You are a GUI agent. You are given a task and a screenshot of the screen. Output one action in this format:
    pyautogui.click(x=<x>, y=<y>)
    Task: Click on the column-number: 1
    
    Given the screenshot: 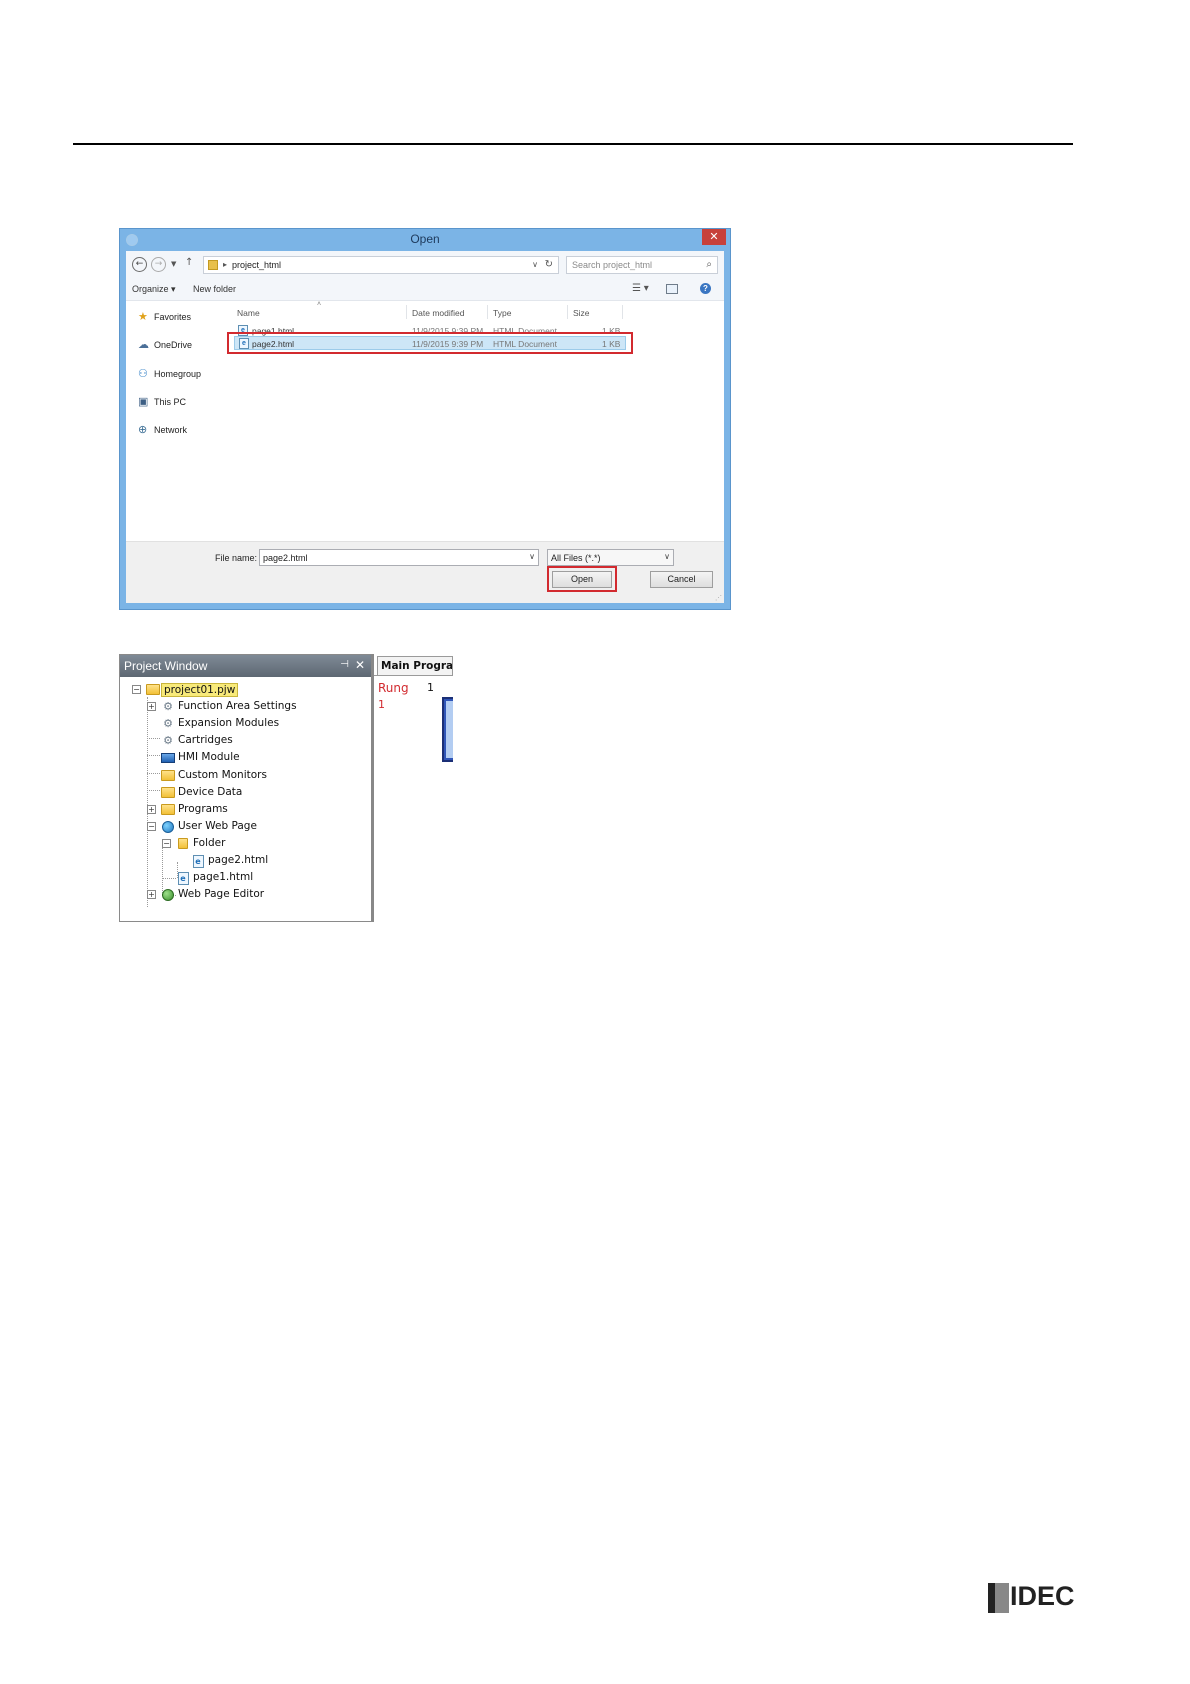 What is the action you would take?
    pyautogui.click(x=430, y=687)
    